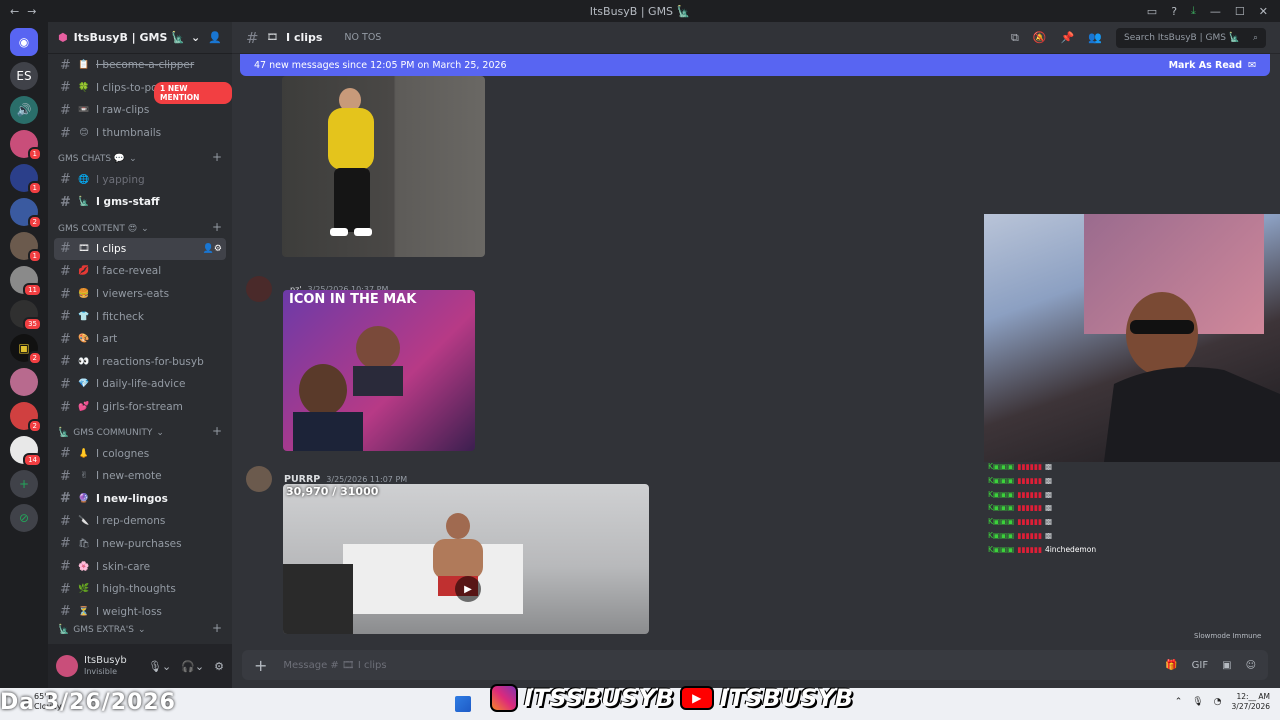 The image size is (1280, 720). Describe the element at coordinates (140, 156) in the screenshot. I see `category-gms-chats: GMS CHATS 💬 ⌄ +` at that location.